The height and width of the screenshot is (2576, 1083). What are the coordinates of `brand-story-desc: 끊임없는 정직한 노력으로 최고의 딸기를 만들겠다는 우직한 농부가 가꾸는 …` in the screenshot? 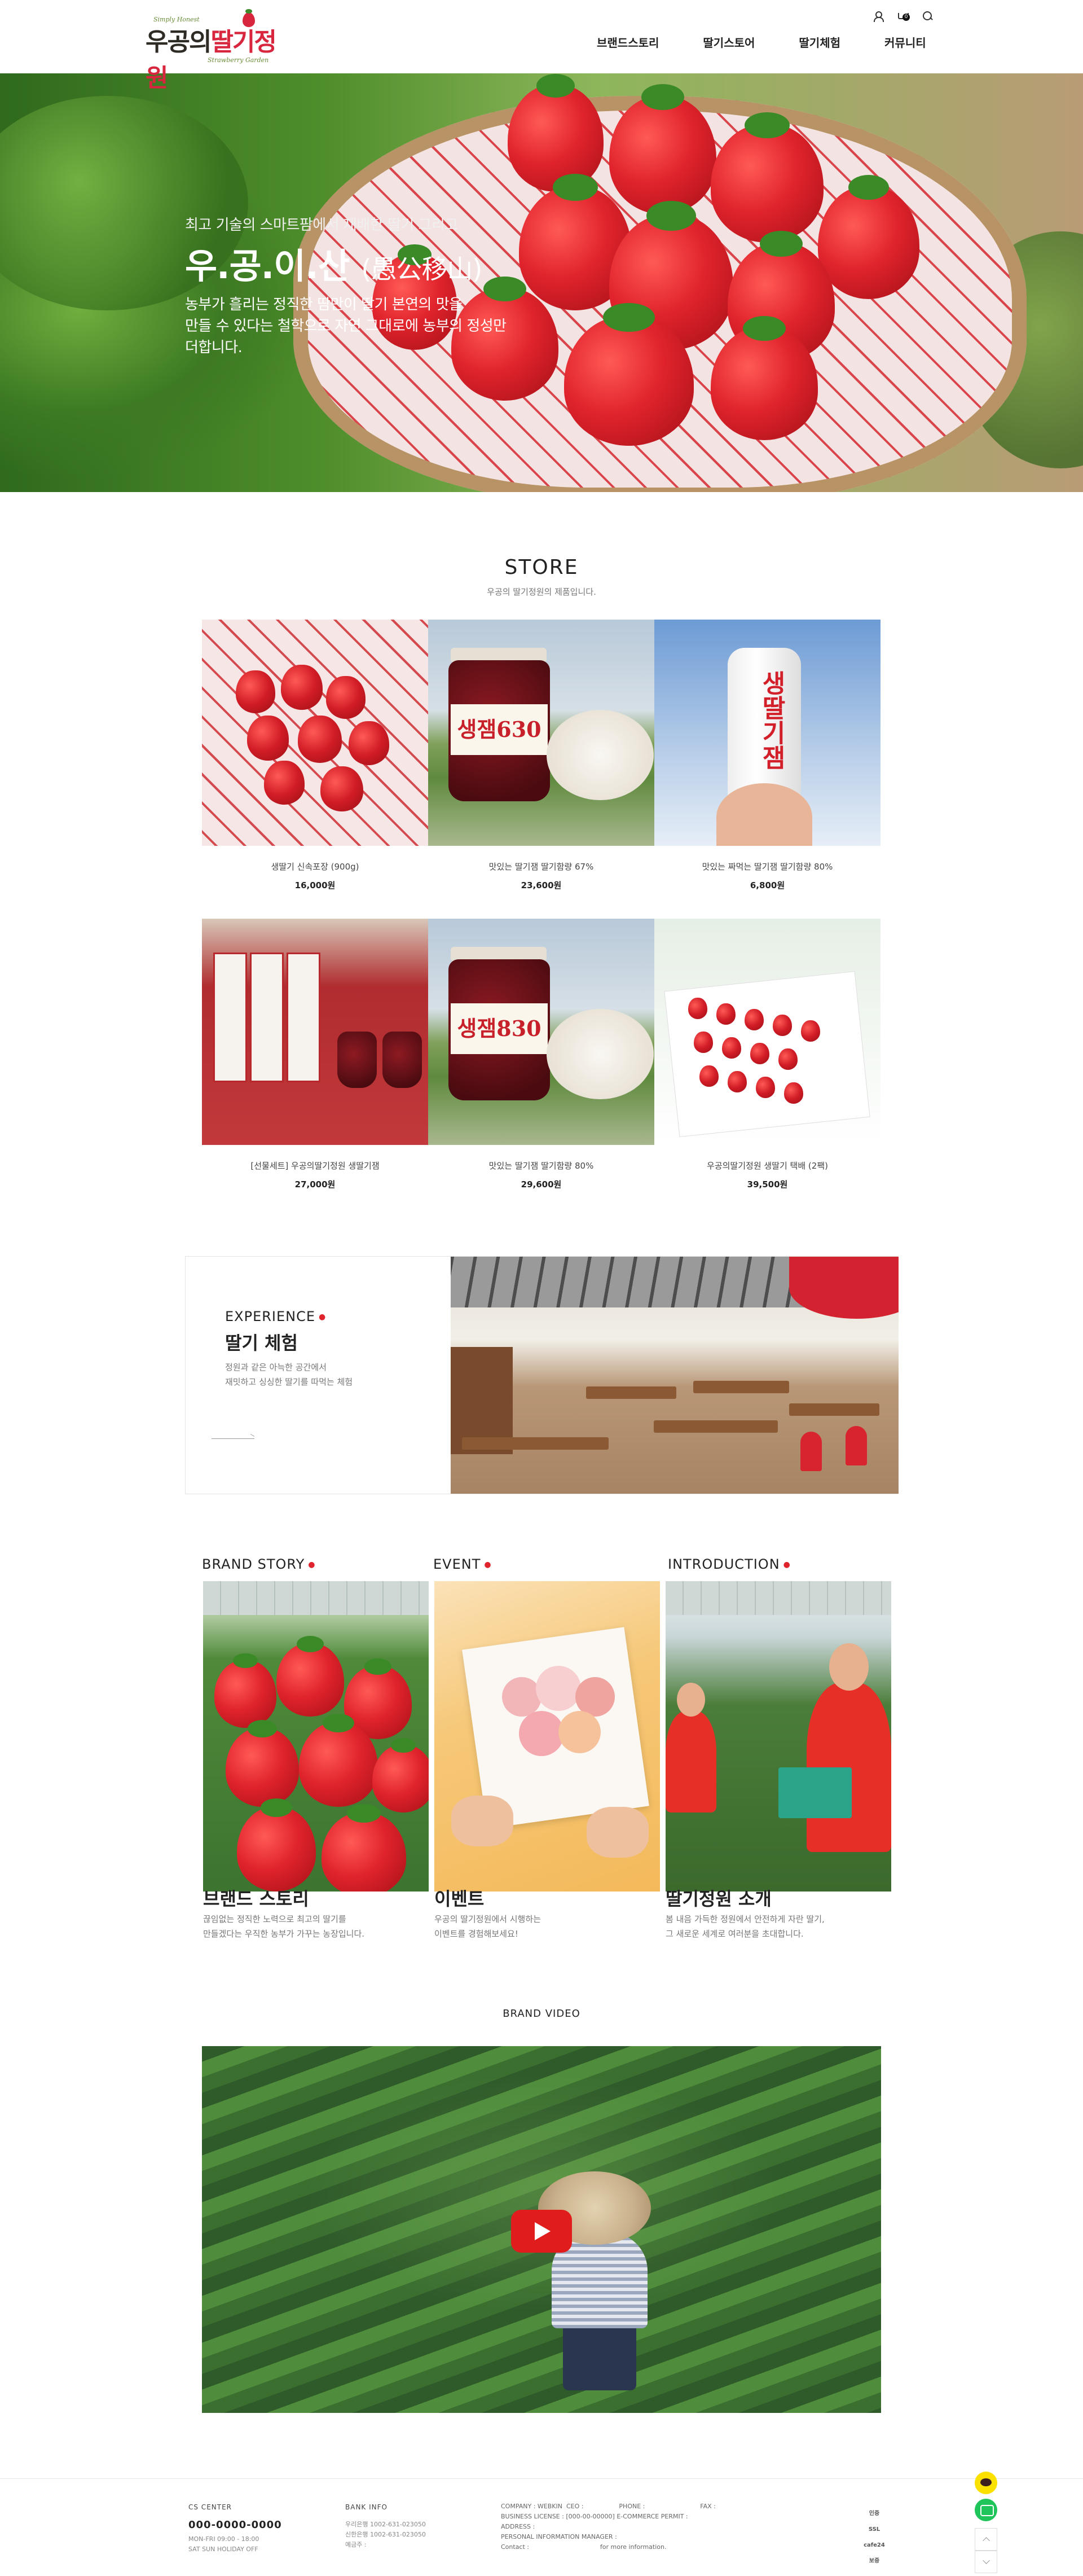 It's located at (316, 1926).